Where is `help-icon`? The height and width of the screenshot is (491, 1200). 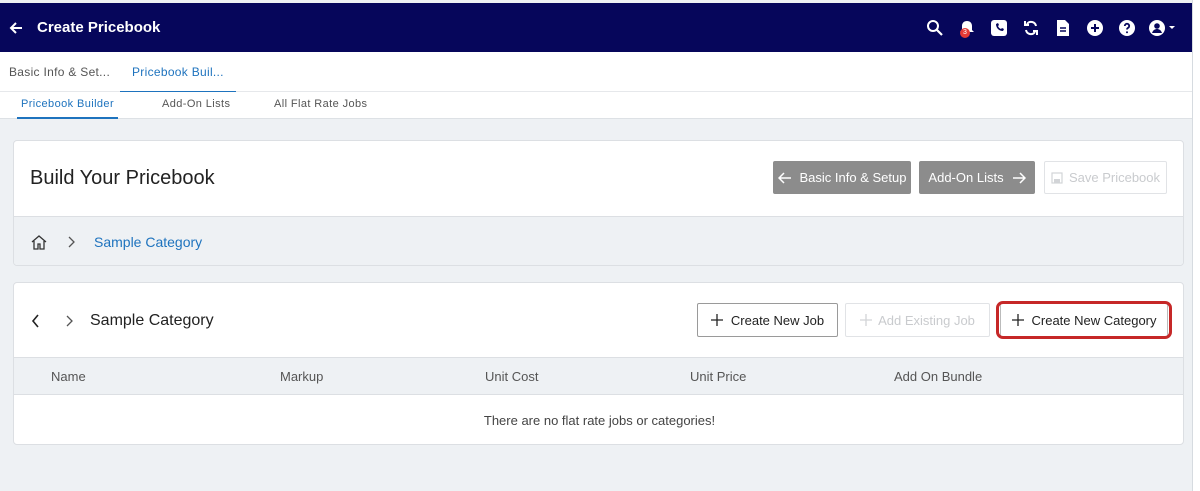
help-icon is located at coordinates (1127, 27).